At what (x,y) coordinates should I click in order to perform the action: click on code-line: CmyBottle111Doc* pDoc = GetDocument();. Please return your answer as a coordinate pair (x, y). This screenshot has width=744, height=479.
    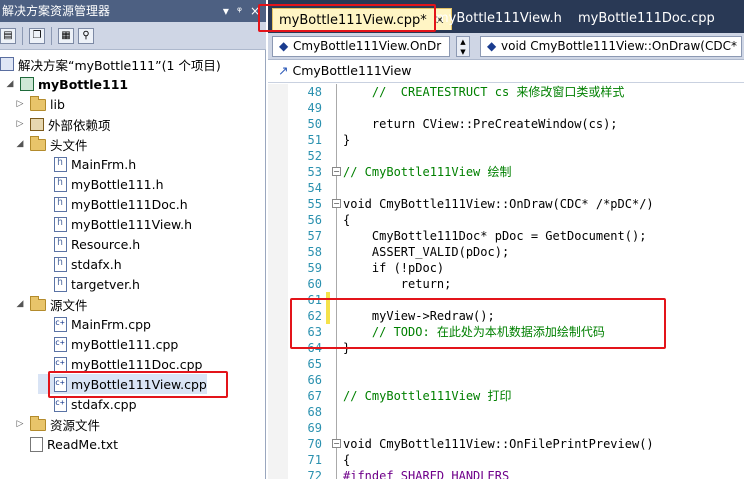
    Looking at the image, I should click on (495, 236).